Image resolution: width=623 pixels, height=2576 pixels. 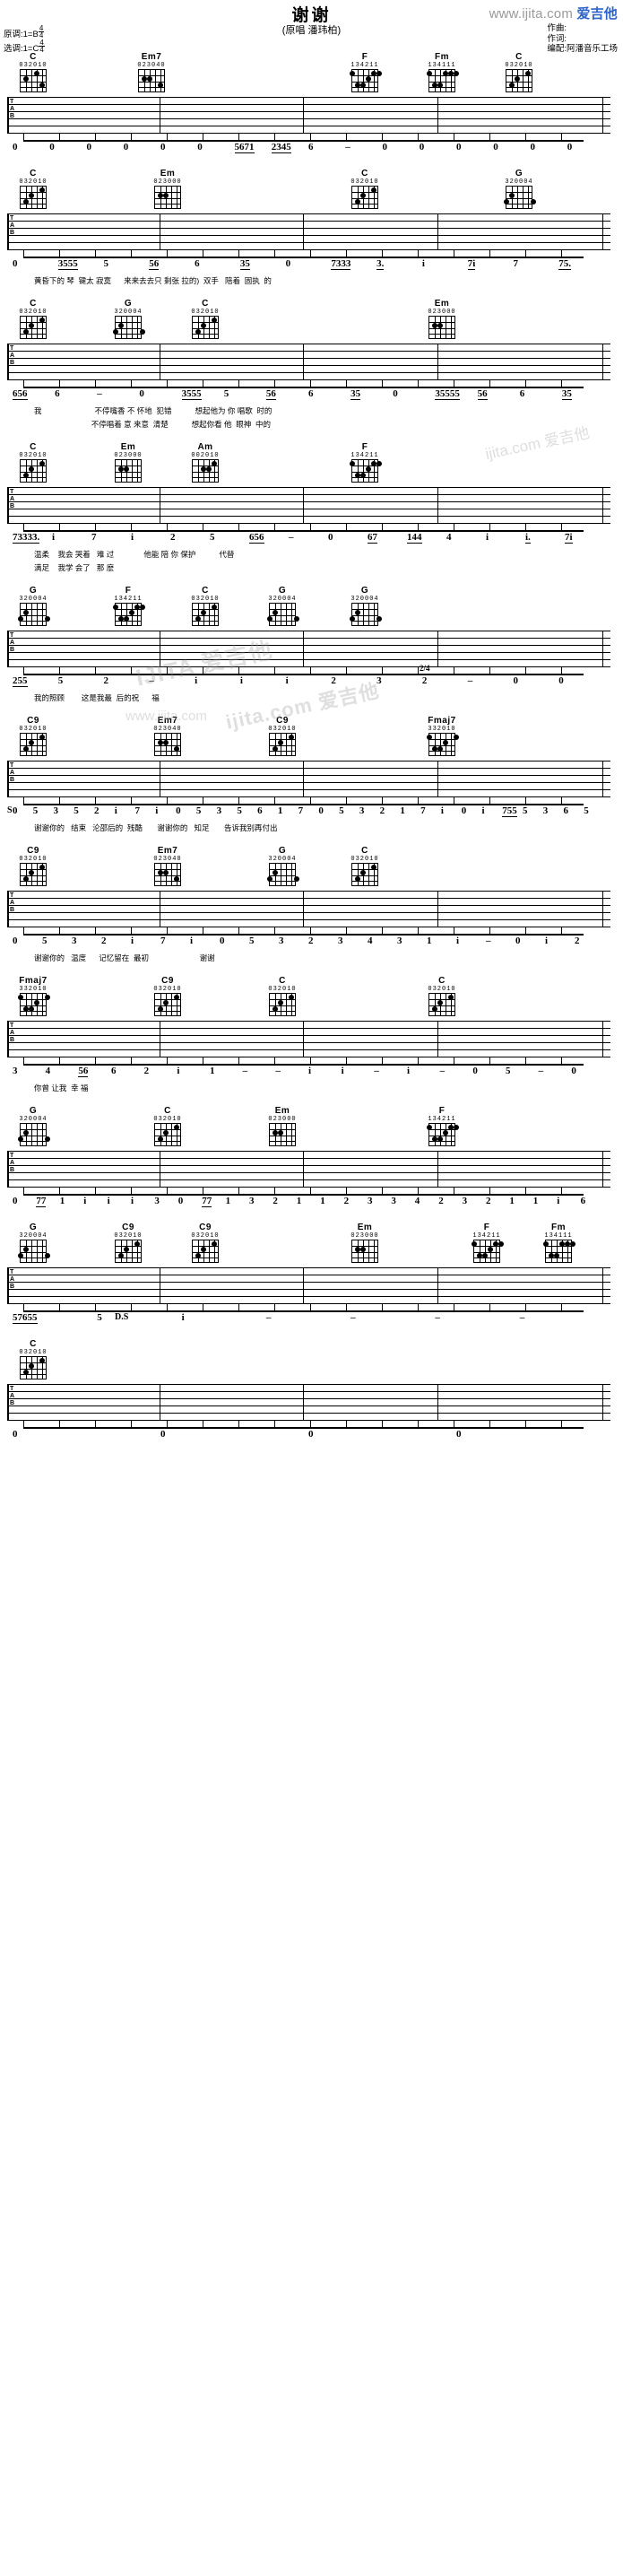 What do you see at coordinates (377, 1071) in the screenshot?
I see `notation-note: –` at bounding box center [377, 1071].